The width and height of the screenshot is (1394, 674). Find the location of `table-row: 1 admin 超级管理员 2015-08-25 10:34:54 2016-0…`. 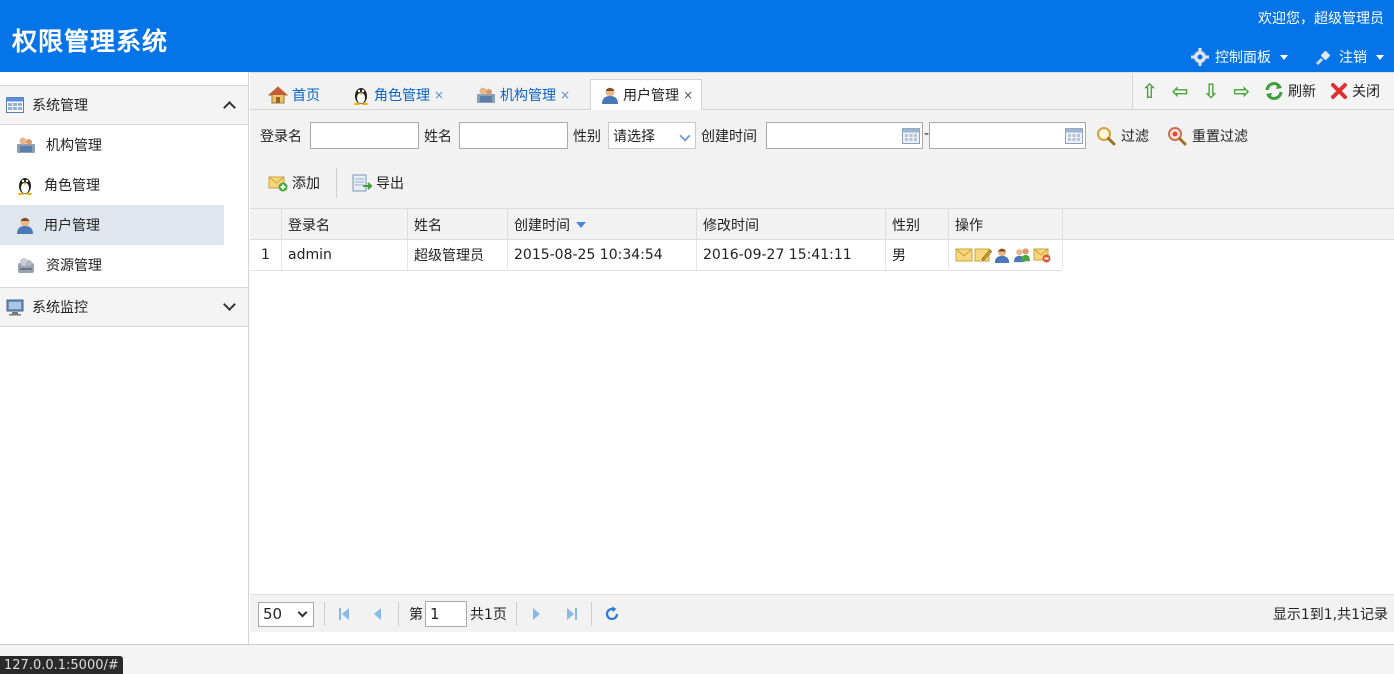

table-row: 1 admin 超级管理员 2015-08-25 10:34:54 2016-0… is located at coordinates (656, 255).